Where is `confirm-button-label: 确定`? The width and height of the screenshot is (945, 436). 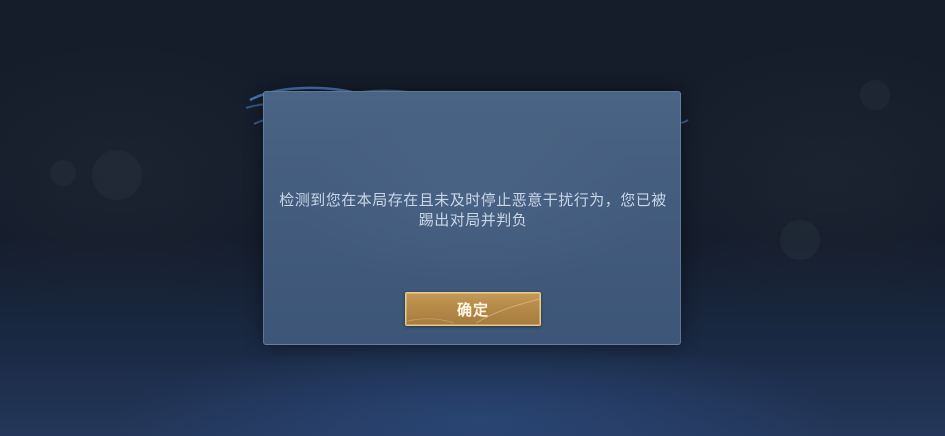 confirm-button-label: 确定 is located at coordinates (472, 309).